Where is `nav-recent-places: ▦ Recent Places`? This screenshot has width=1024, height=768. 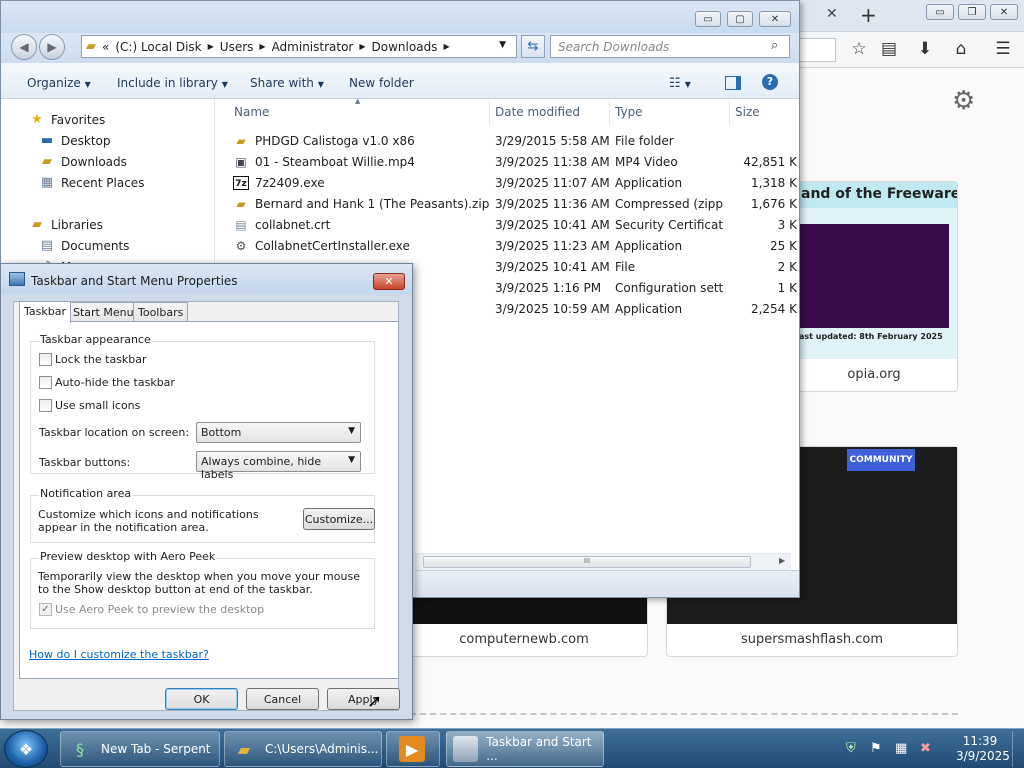
nav-recent-places: ▦ Recent Places is located at coordinates (92, 182).